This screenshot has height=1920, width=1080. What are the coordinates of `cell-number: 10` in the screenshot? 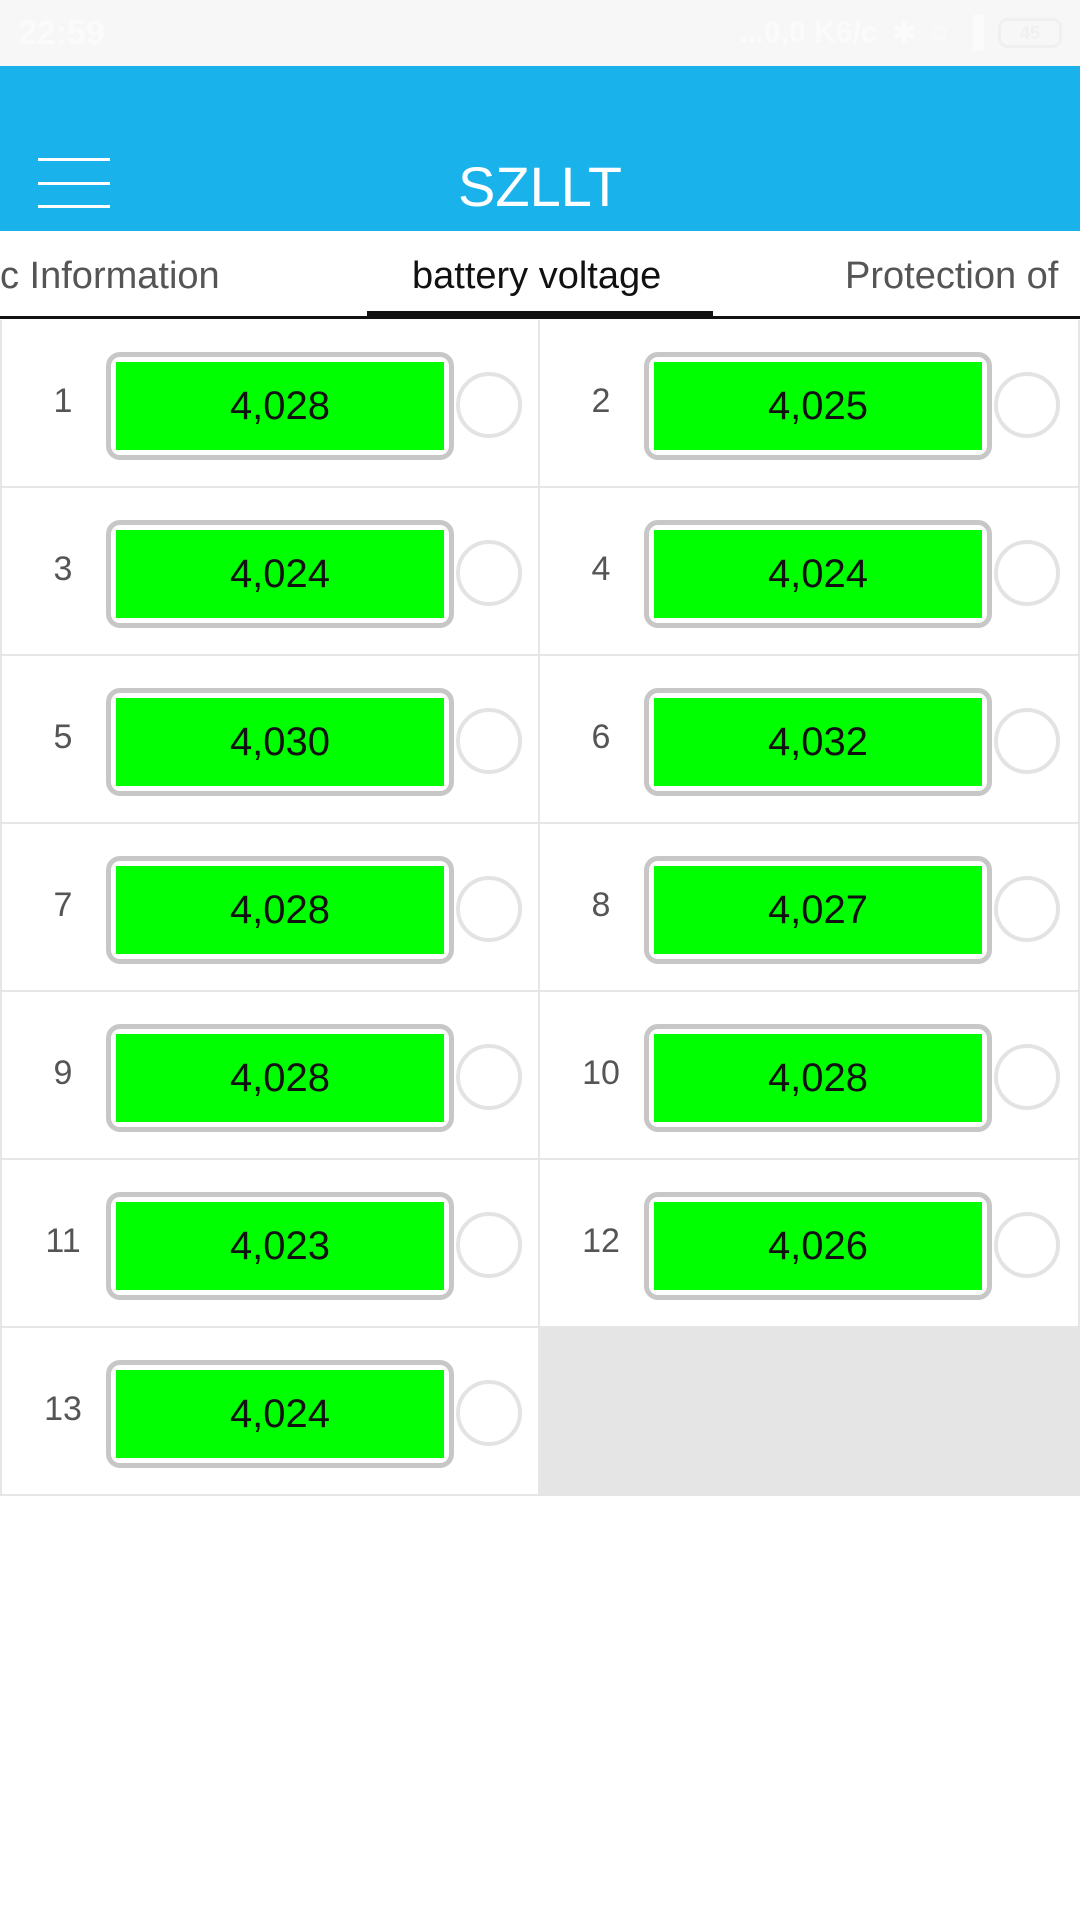 It's located at (601, 1073).